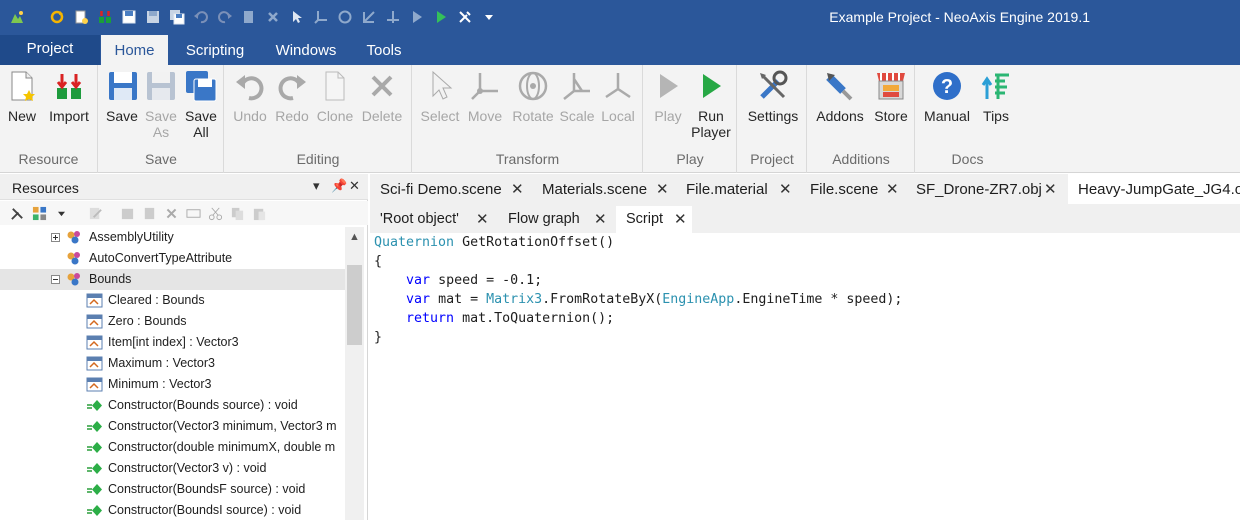 The width and height of the screenshot is (1240, 520). Describe the element at coordinates (17, 17) in the screenshot. I see `app-icon` at that location.